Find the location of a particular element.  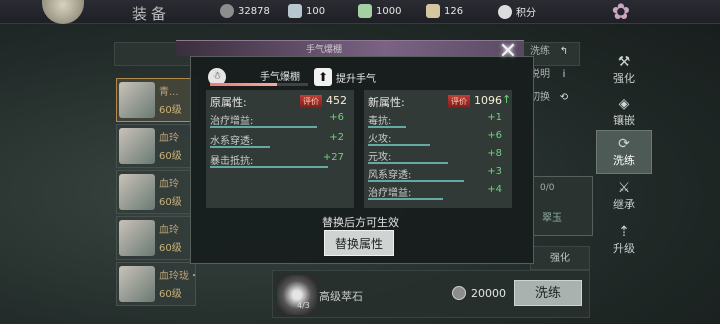

sidebar-item-strengthen: ⚒ 强化 is located at coordinates (624, 70).